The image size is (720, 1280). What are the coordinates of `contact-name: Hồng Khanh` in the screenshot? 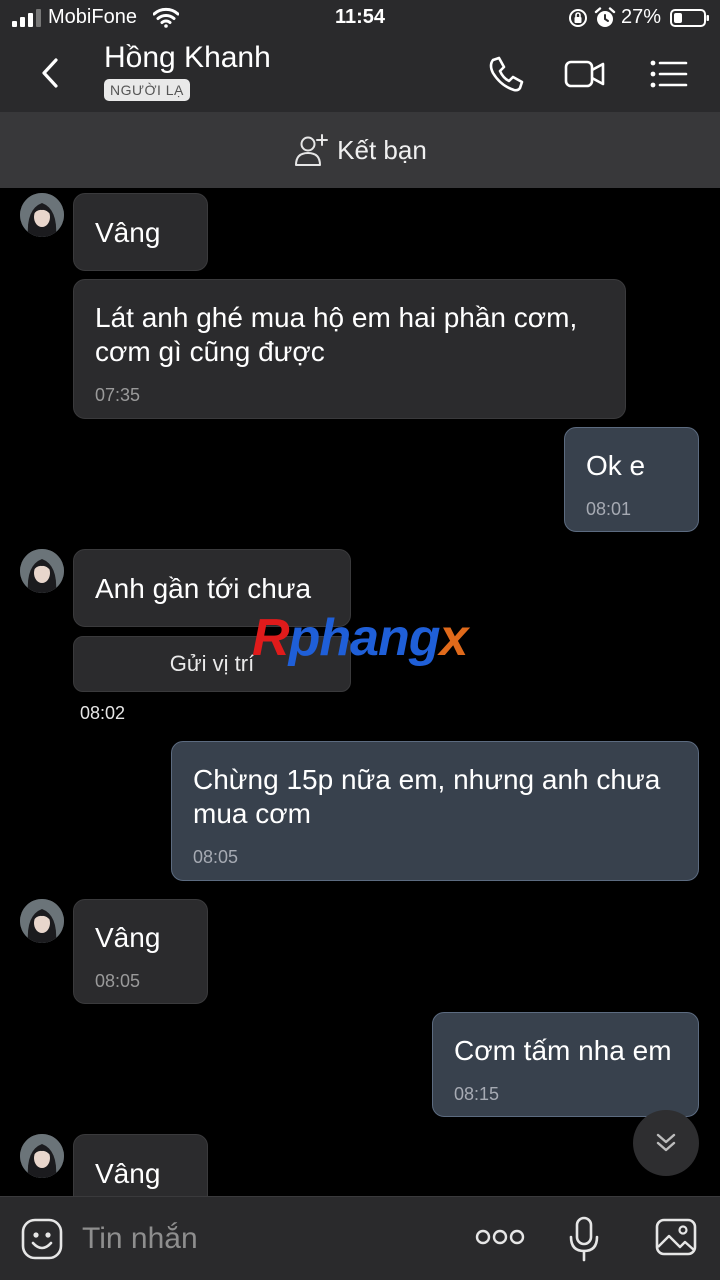 It's located at (187, 58).